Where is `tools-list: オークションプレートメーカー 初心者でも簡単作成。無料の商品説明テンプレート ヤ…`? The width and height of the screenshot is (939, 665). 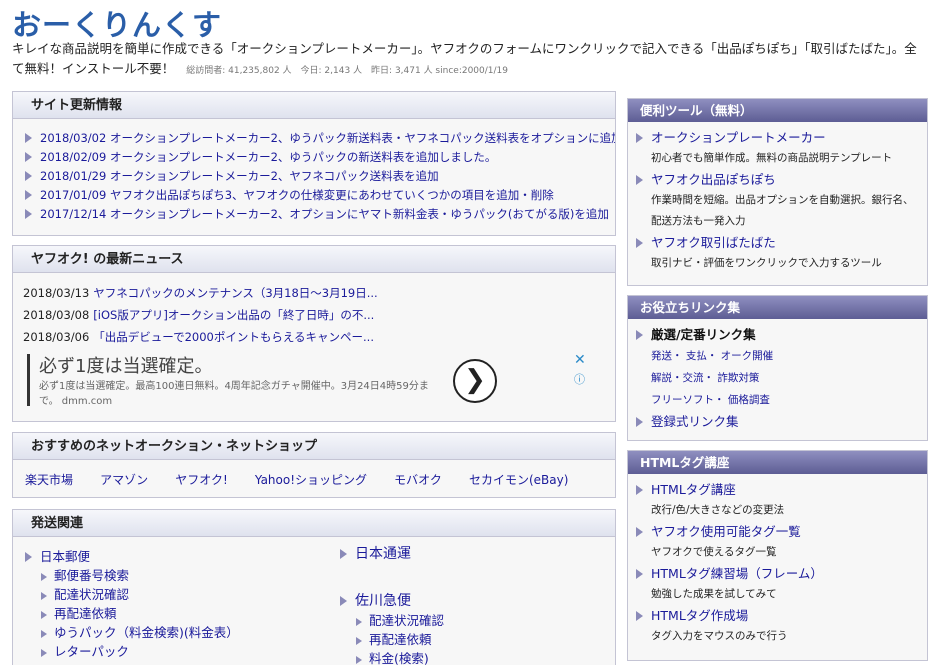
tools-list: オークションプレートメーカー 初心者でも簡単作成。無料の商品説明テンプレート ヤ… is located at coordinates (777, 198).